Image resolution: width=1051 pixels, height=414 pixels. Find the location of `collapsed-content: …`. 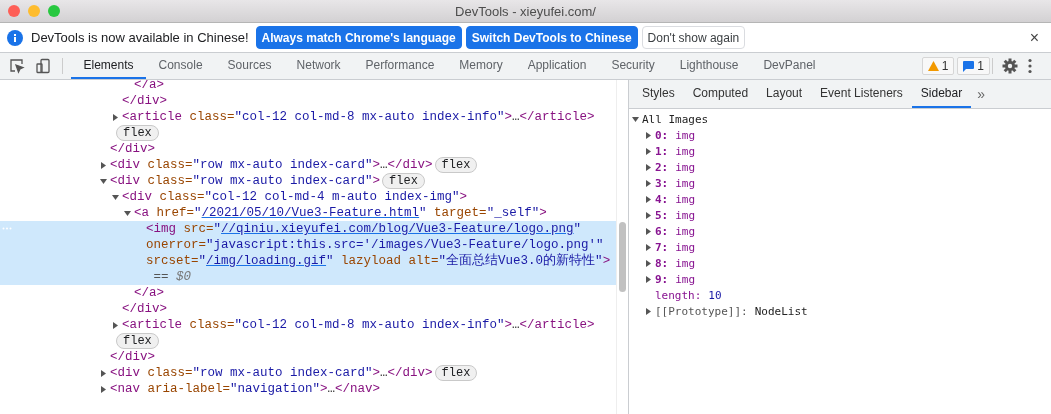

collapsed-content: … is located at coordinates (516, 325).